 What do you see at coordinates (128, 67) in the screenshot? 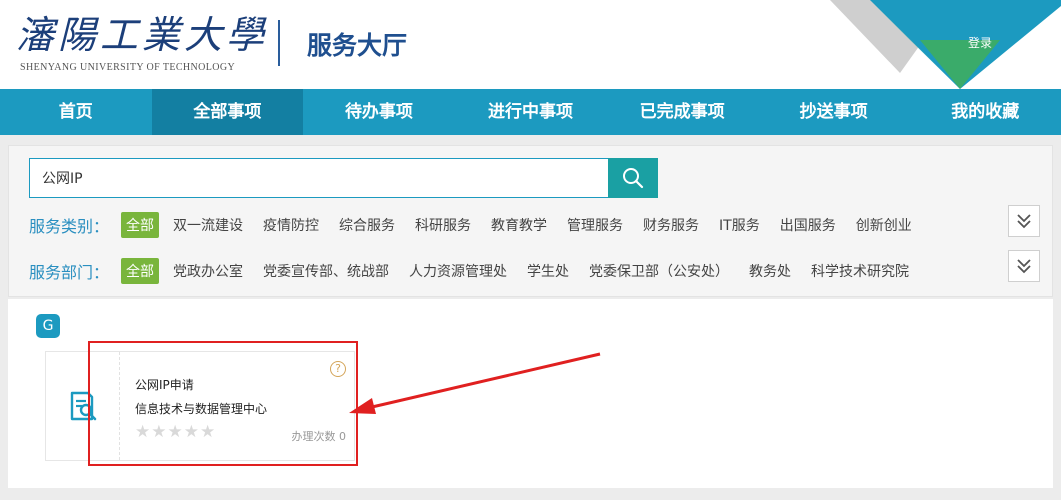
I see `logo-english-name: SHENYANG UNIVERSITY OF TECHNOLOGY` at bounding box center [128, 67].